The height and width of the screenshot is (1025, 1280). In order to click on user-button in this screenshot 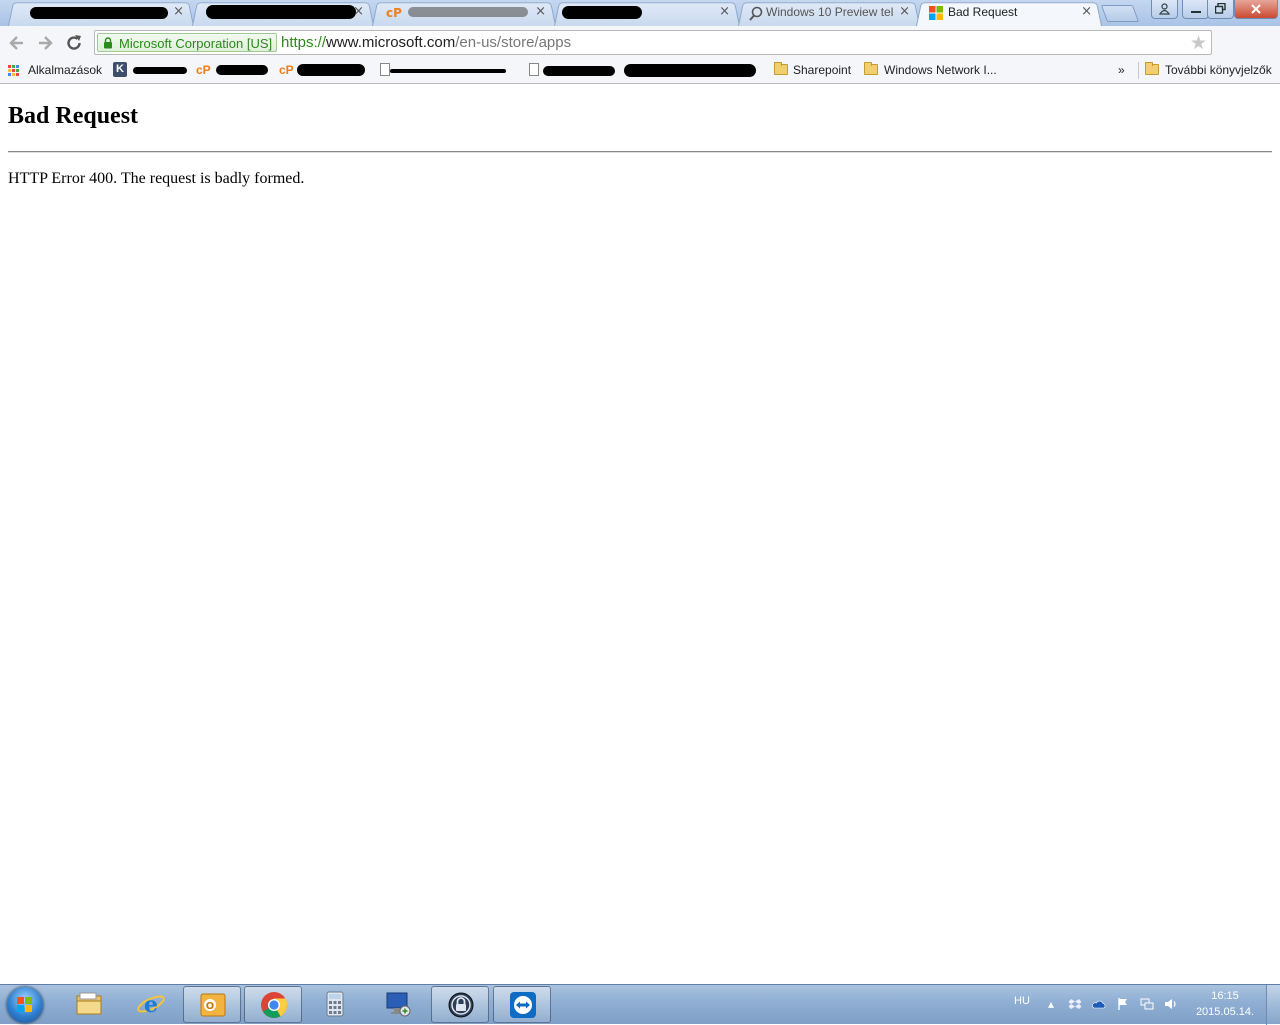, I will do `click(1164, 9)`.